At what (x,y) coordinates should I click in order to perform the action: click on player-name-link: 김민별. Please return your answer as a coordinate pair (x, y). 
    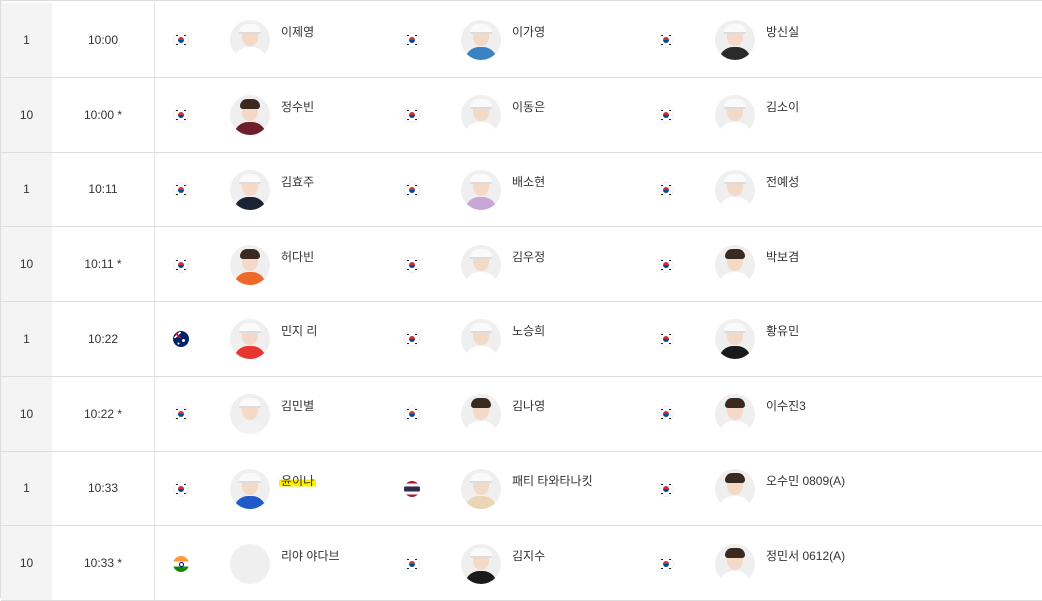
    Looking at the image, I should click on (297, 405).